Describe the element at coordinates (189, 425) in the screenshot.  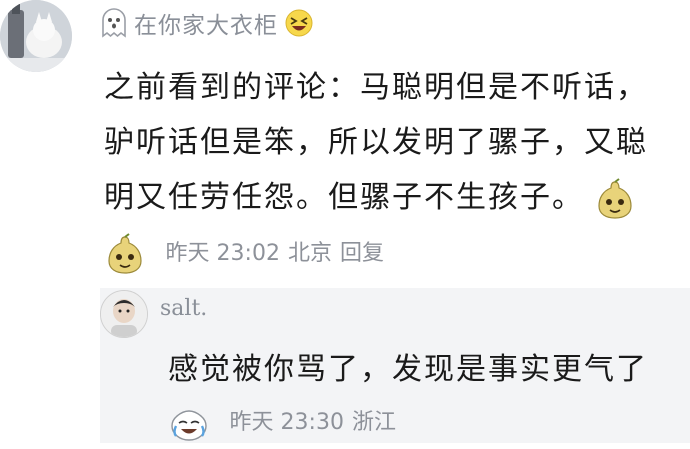
I see `crying-laughing-emoji-icon` at that location.